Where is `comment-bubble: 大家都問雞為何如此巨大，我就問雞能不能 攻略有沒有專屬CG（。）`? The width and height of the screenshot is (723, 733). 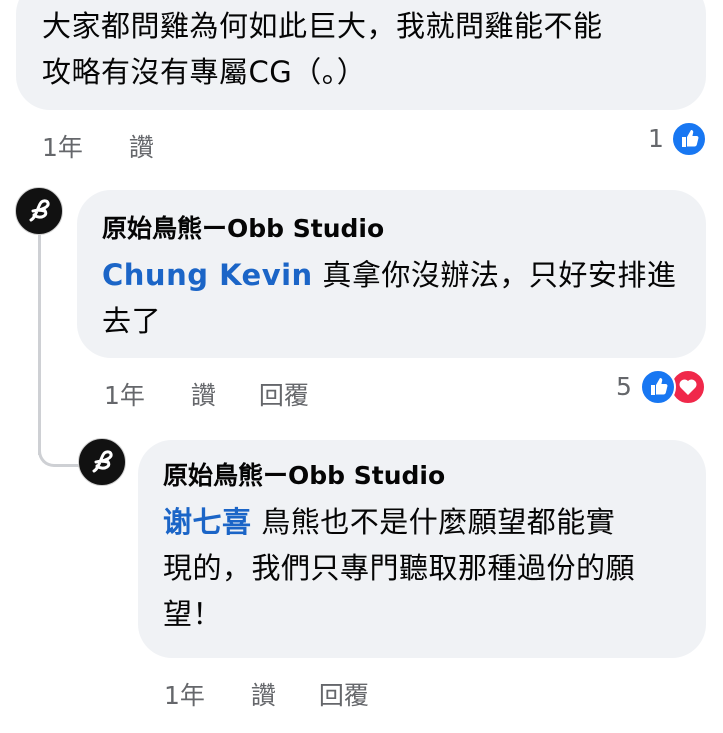 comment-bubble: 大家都問雞為何如此巨大，我就問雞能不能 攻略有沒有專屬CG（。） is located at coordinates (361, 55).